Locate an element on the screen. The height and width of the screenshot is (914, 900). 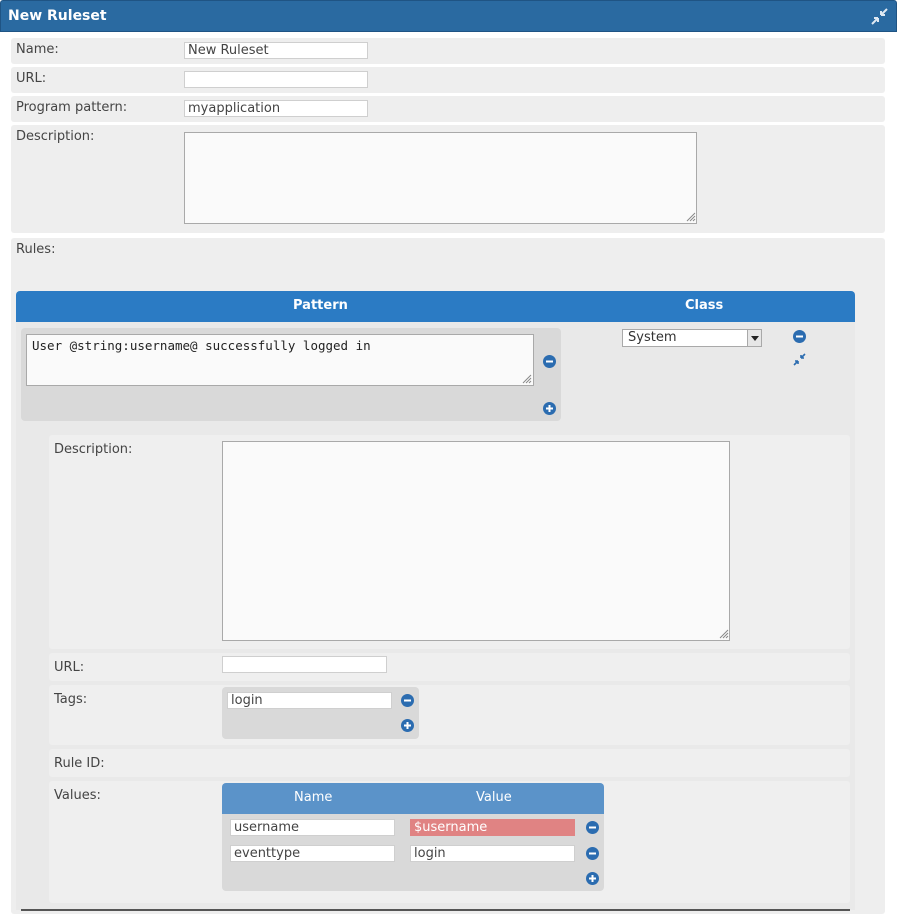
name-label: Name: is located at coordinates (37, 49).